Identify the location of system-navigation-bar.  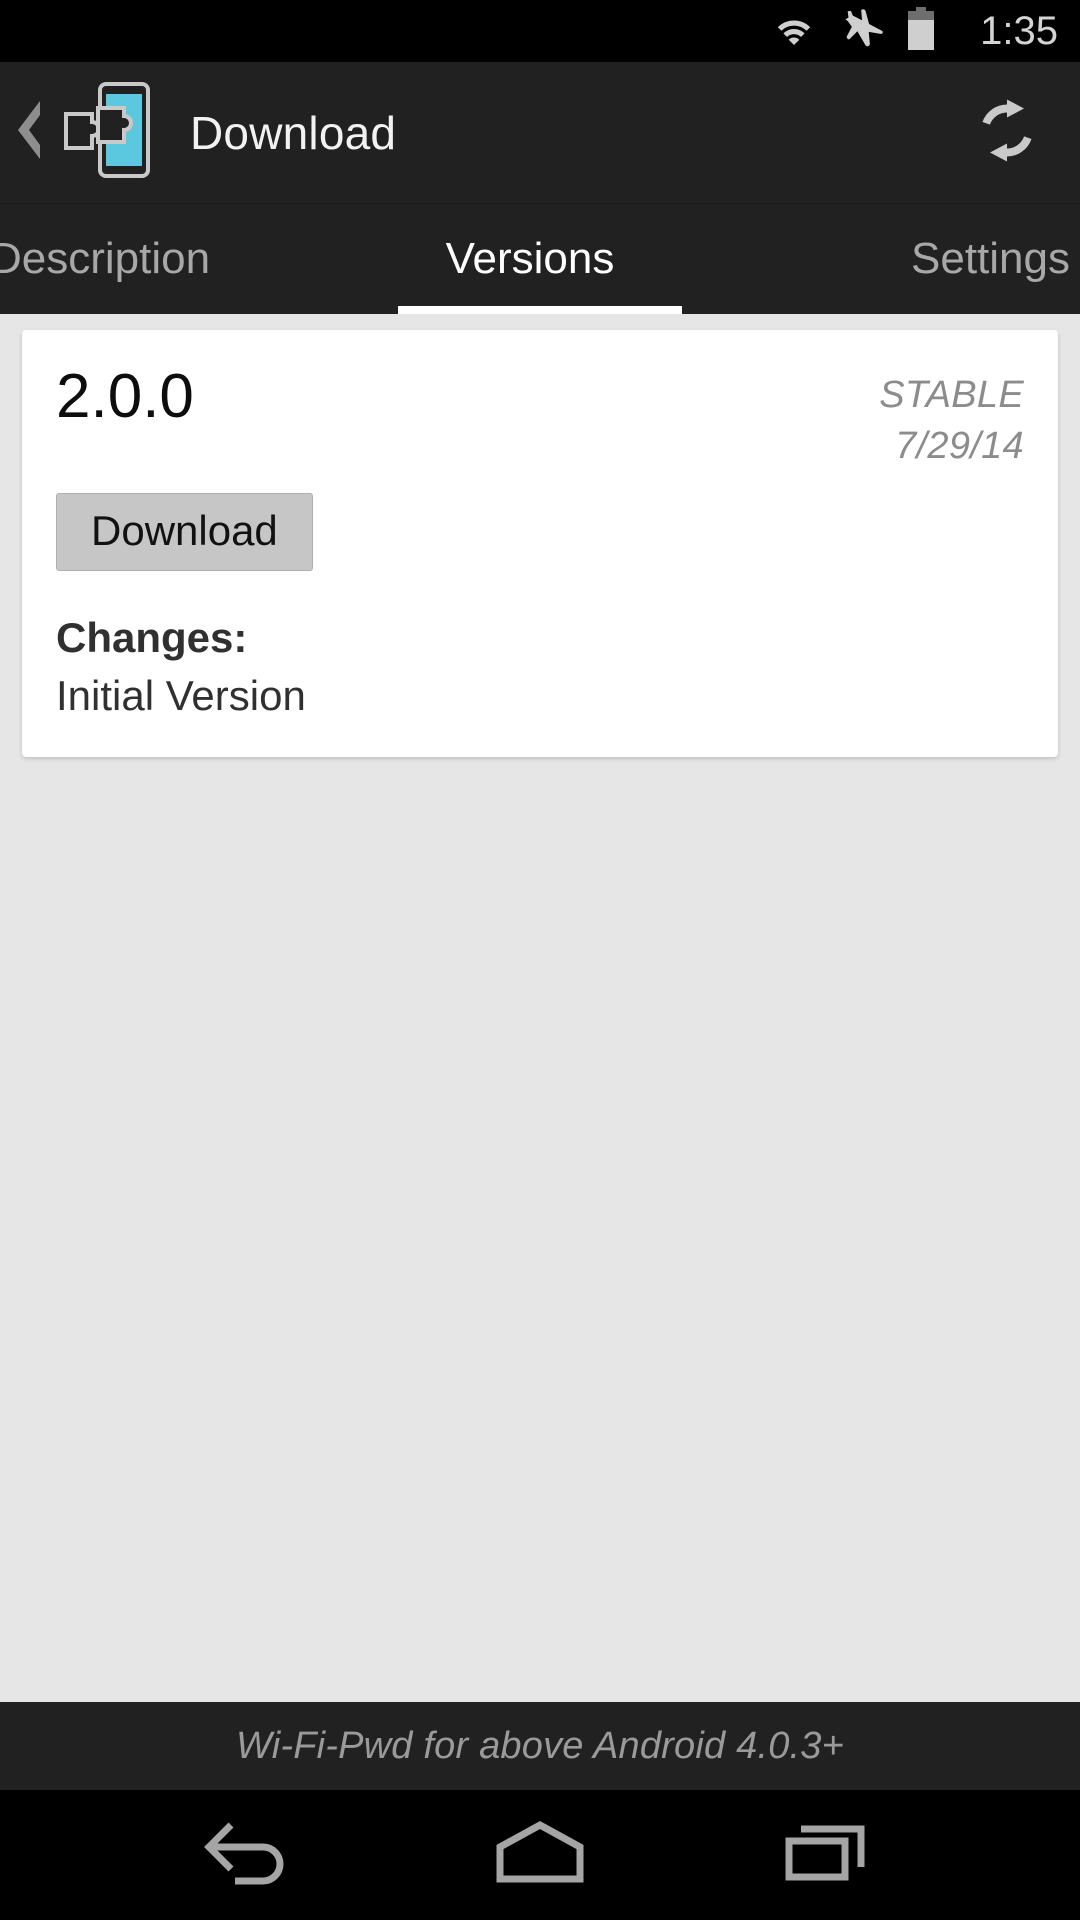
(540, 1855).